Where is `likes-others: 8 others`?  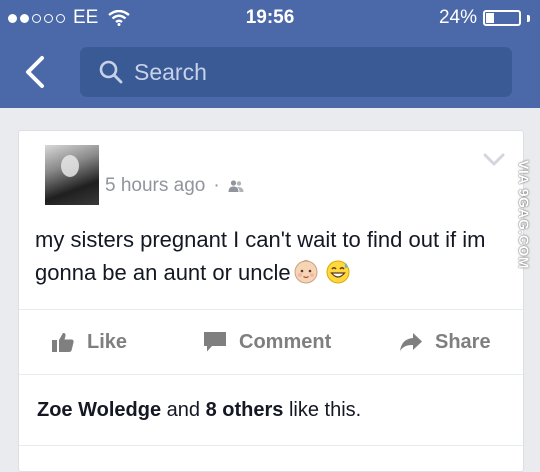 likes-others: 8 others is located at coordinates (245, 410).